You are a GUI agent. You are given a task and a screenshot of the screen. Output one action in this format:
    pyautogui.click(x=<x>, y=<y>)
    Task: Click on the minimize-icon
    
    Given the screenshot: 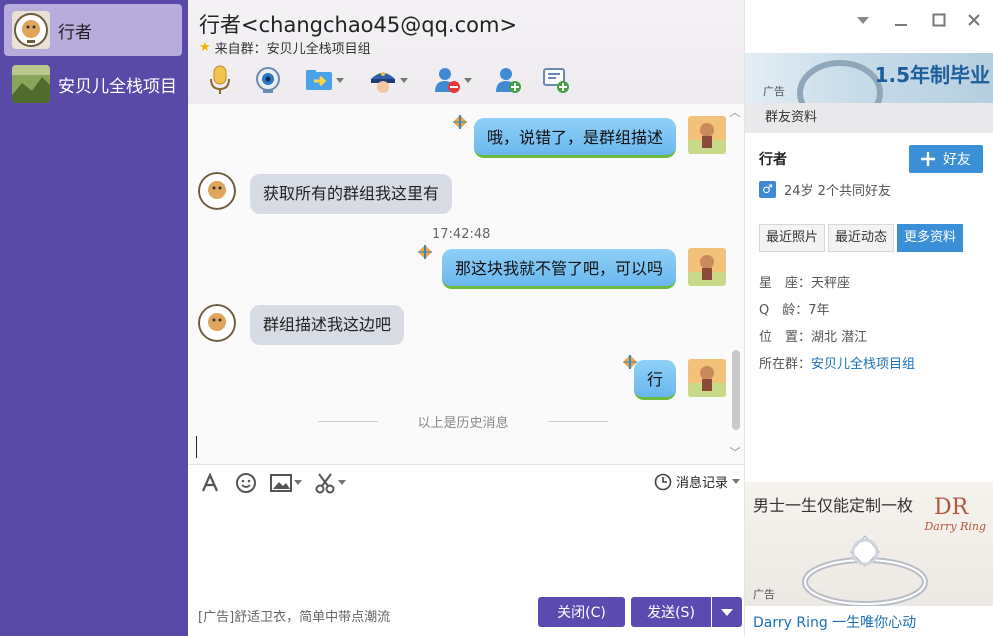 What is the action you would take?
    pyautogui.click(x=901, y=20)
    